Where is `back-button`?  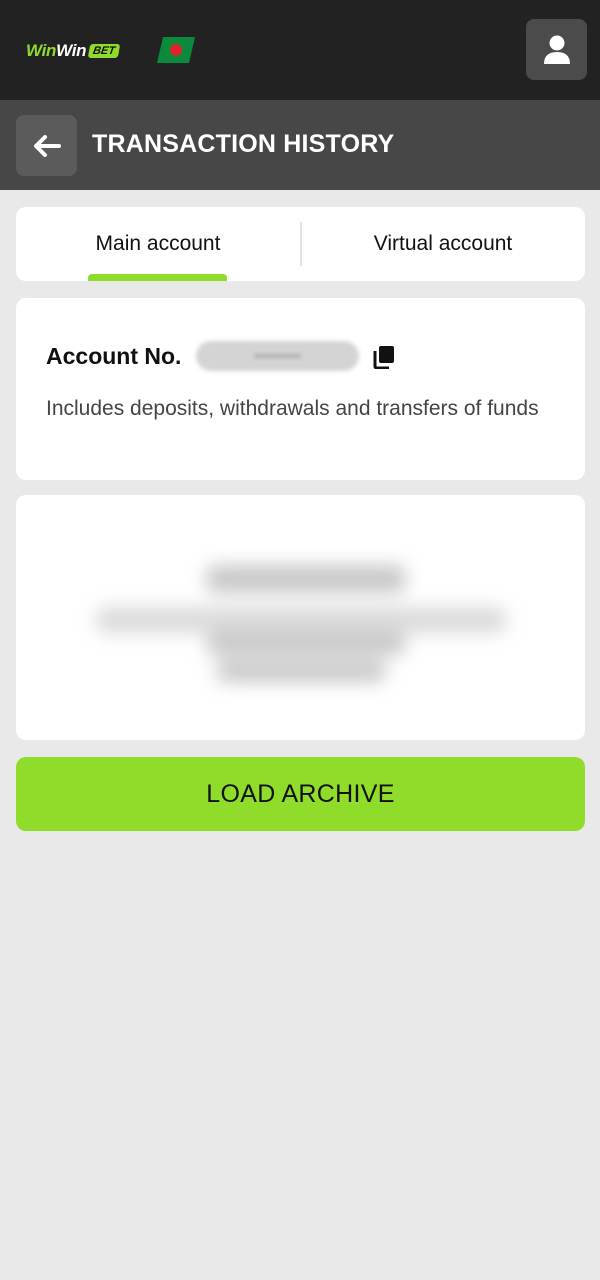 back-button is located at coordinates (46, 145).